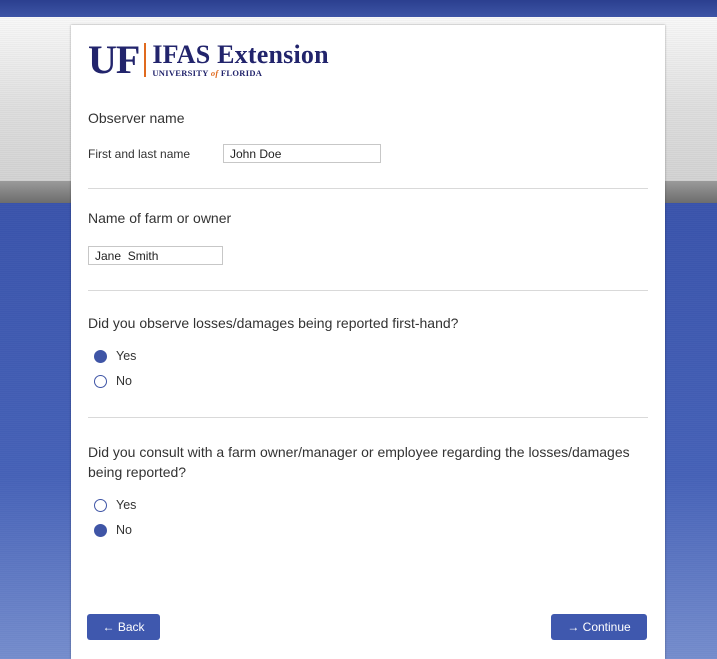 This screenshot has width=717, height=659. I want to click on uf-ifas-logo: UF IFAS Extension UNIVERSITY of FLORIDA, so click(208, 60).